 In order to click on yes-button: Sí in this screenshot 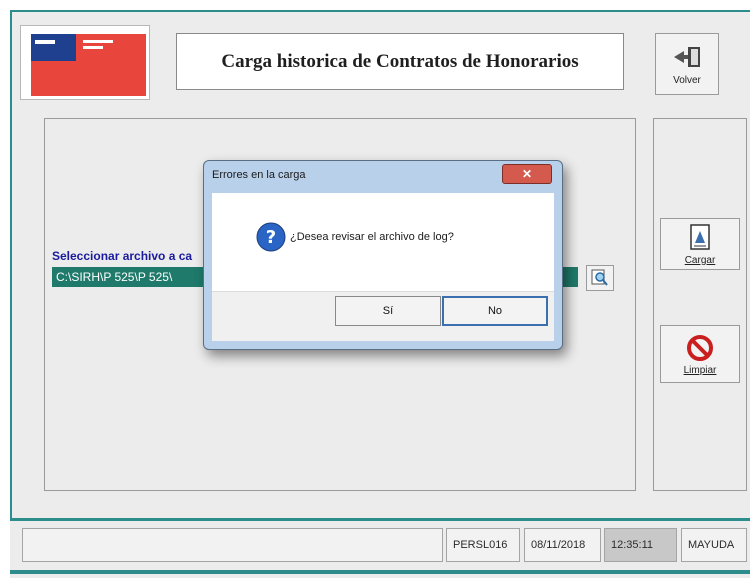, I will do `click(388, 311)`.